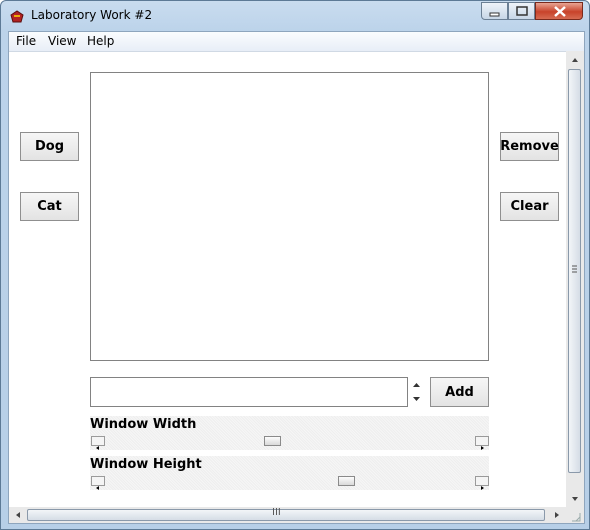 The image size is (590, 530). Describe the element at coordinates (482, 443) in the screenshot. I see `width-slider-right-arrow` at that location.